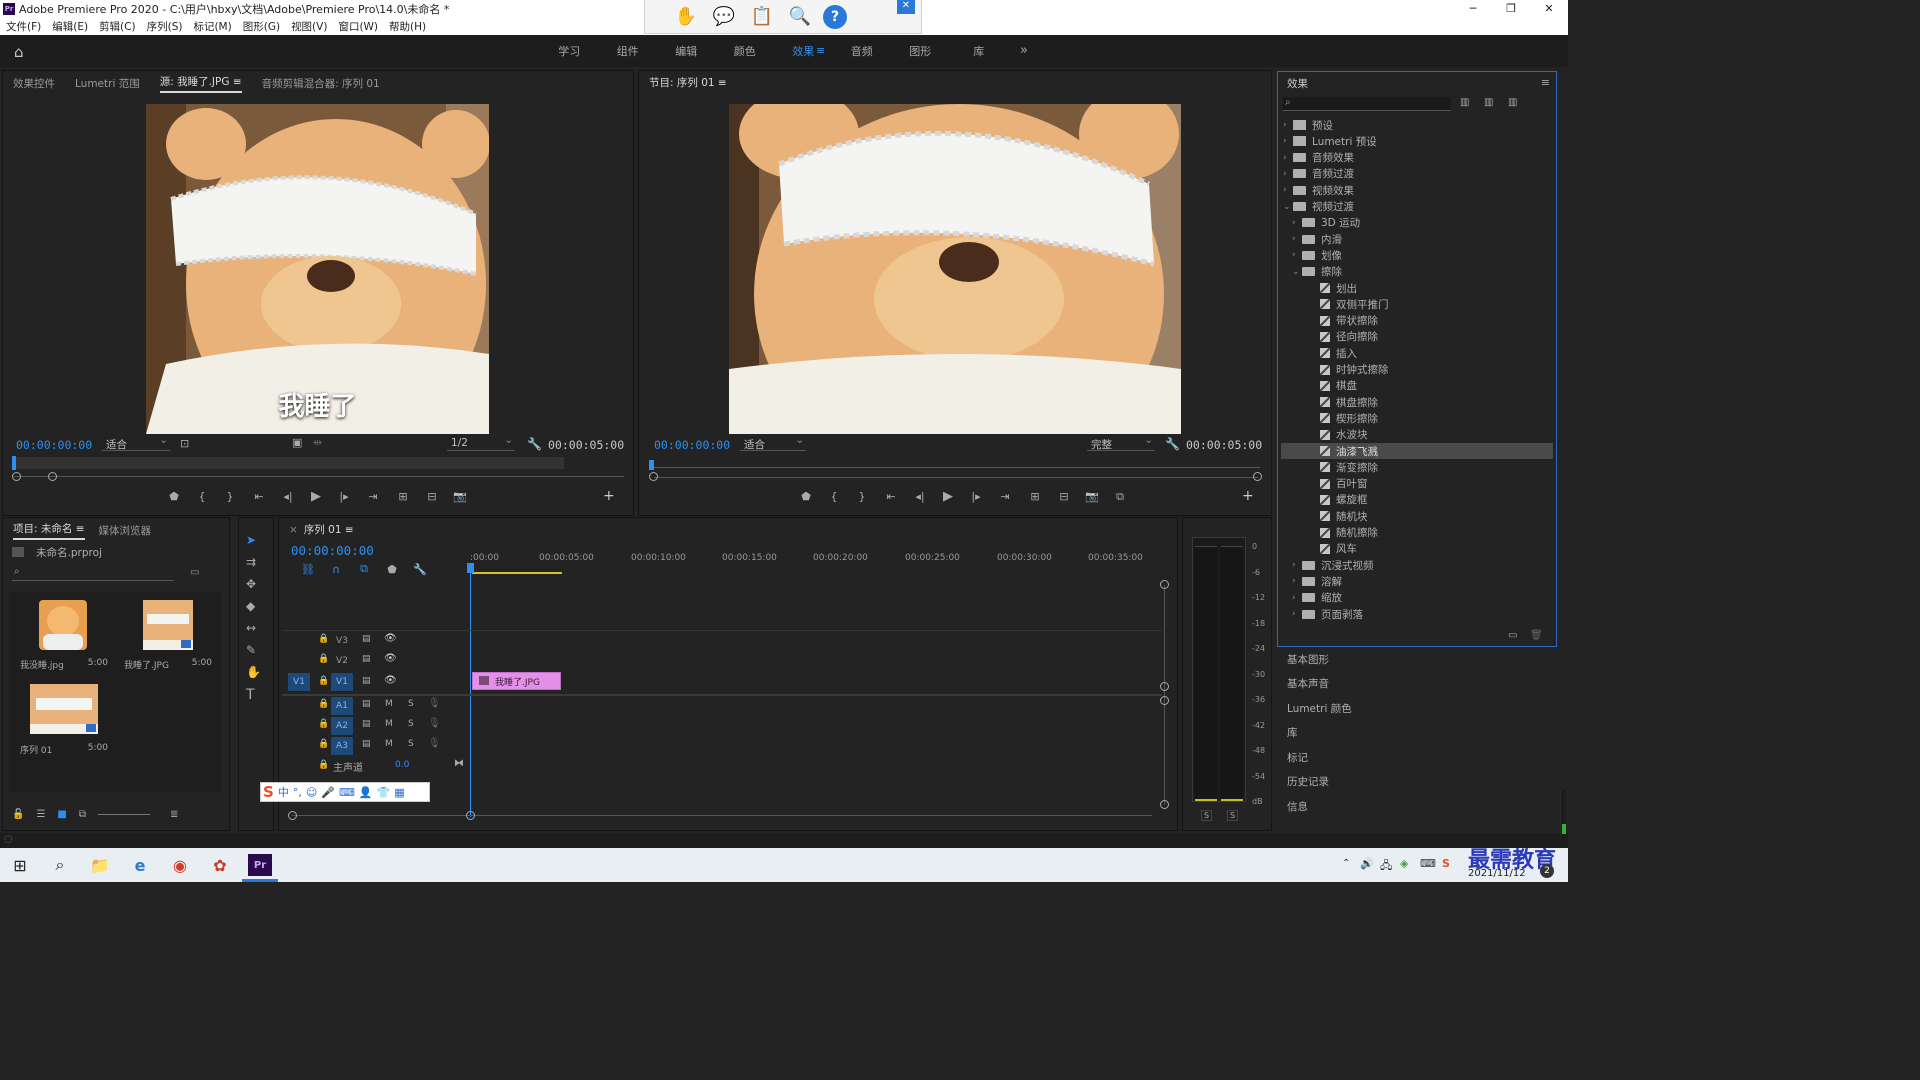 The width and height of the screenshot is (1920, 1080). I want to click on effects-tree-item: › 音频效果, so click(1318, 158).